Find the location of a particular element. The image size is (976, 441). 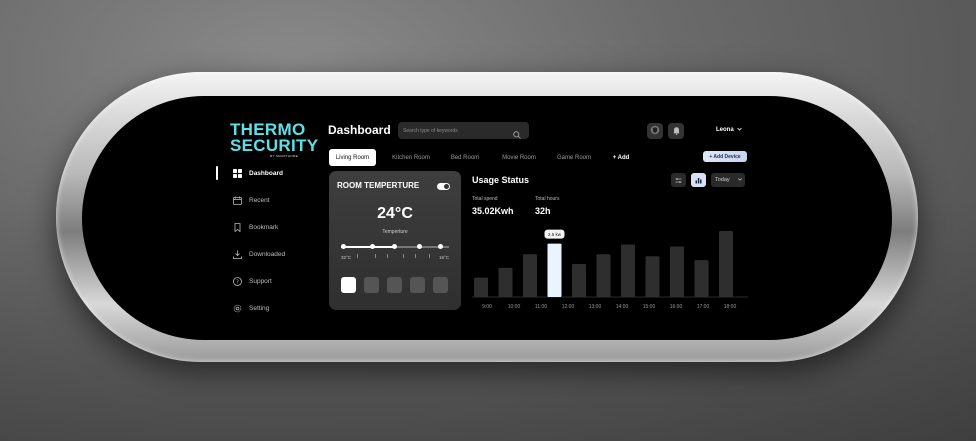

sidebar-item-label: Support is located at coordinates (260, 281).